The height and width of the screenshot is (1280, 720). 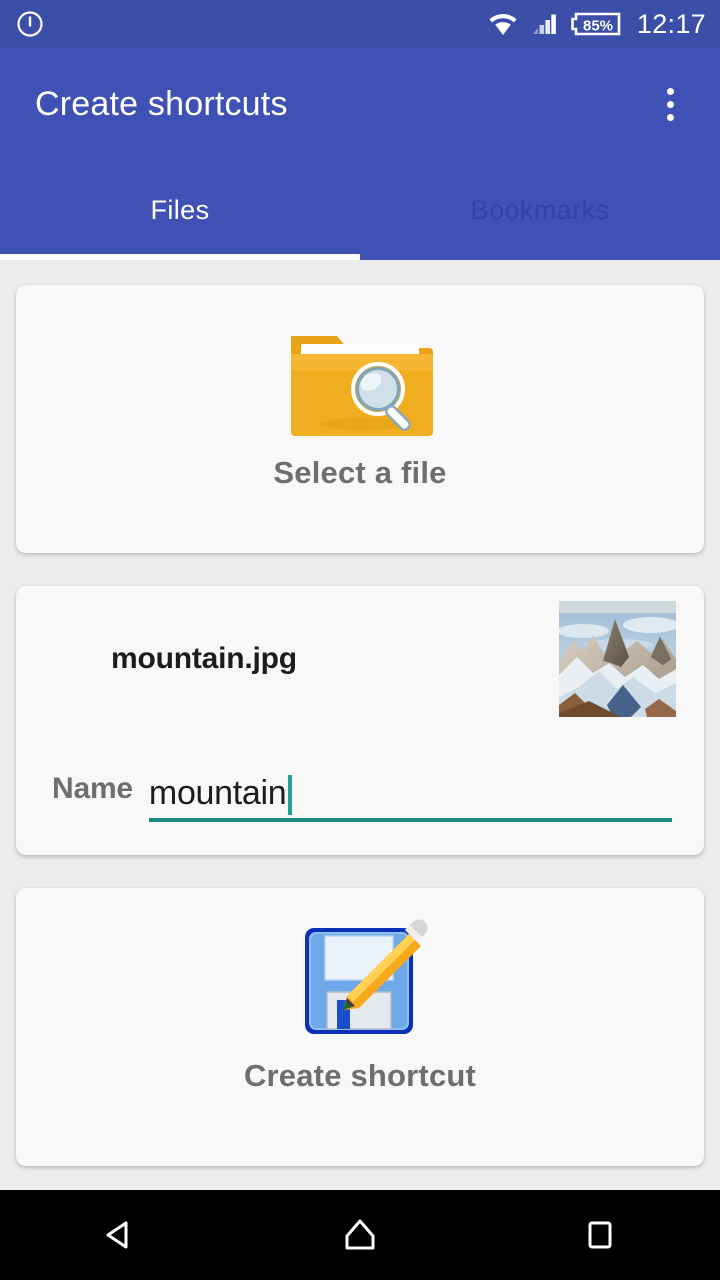 I want to click on tab-bookmarks-label: Bookmarks, so click(x=540, y=209).